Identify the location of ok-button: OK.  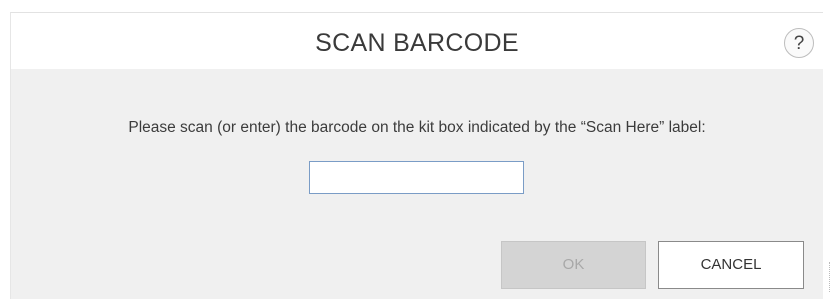
(573, 265).